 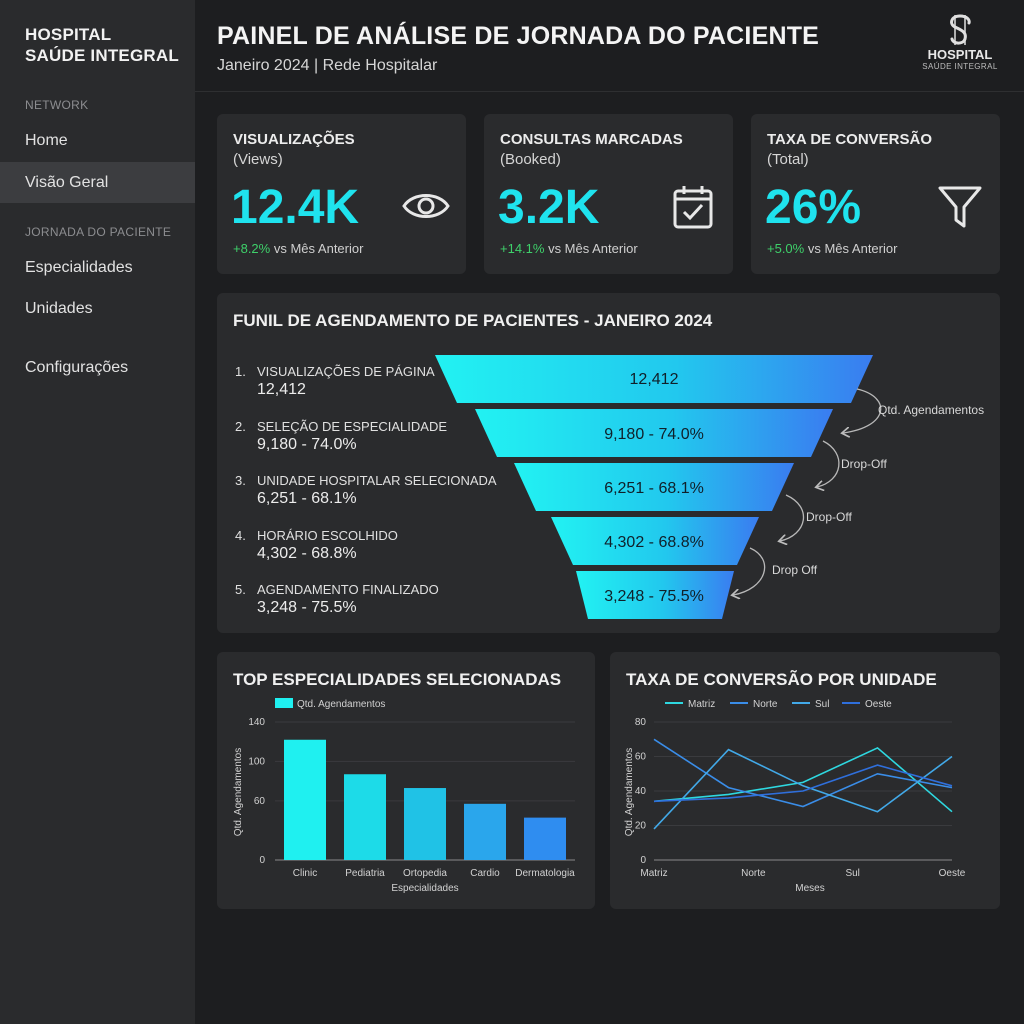 I want to click on nav-section-jornada: JORNADA DO PACIENTE, so click(x=98, y=232).